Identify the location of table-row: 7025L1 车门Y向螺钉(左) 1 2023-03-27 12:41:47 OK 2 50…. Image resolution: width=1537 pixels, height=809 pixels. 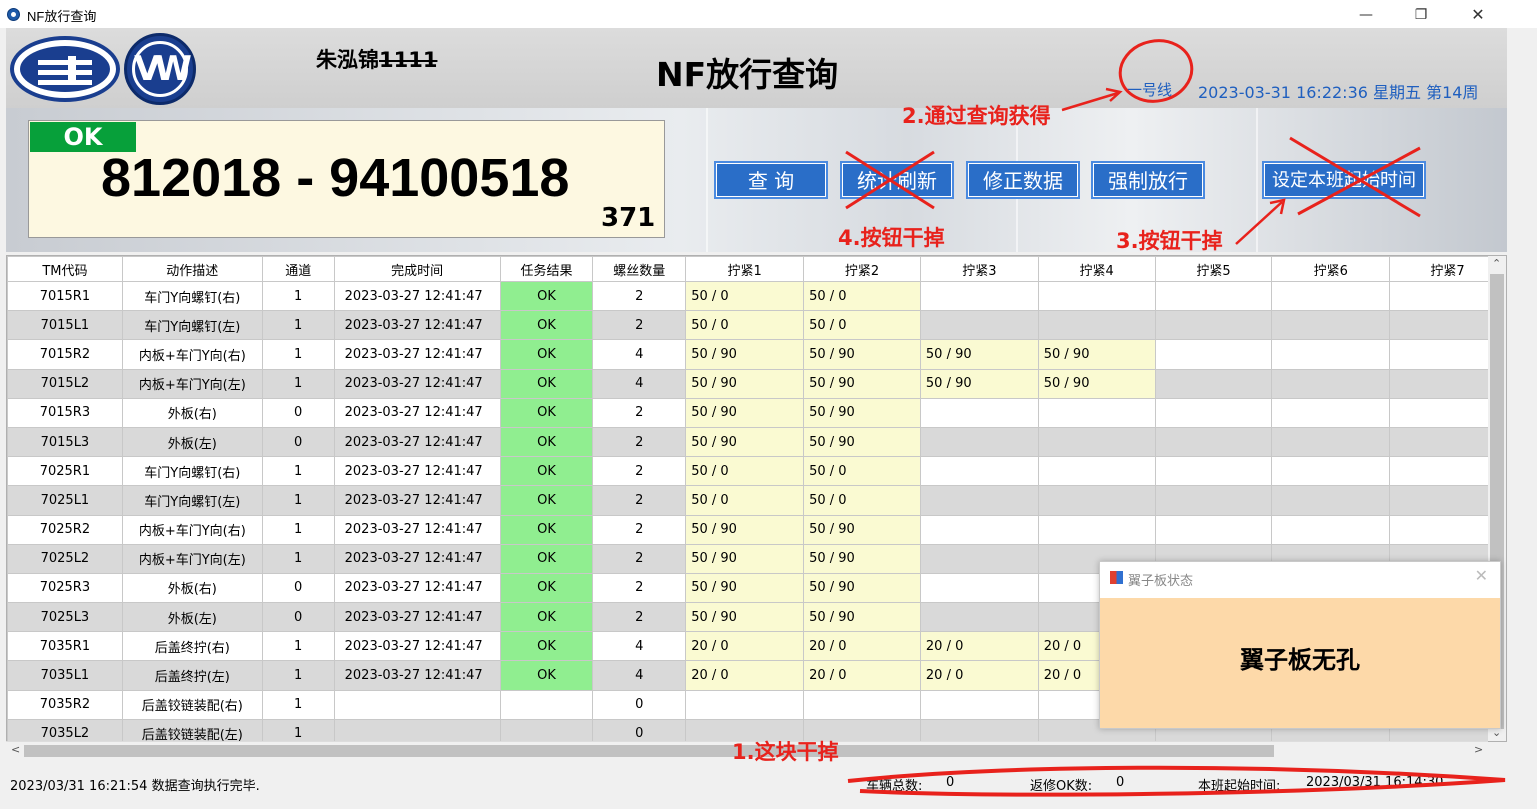
(756, 500).